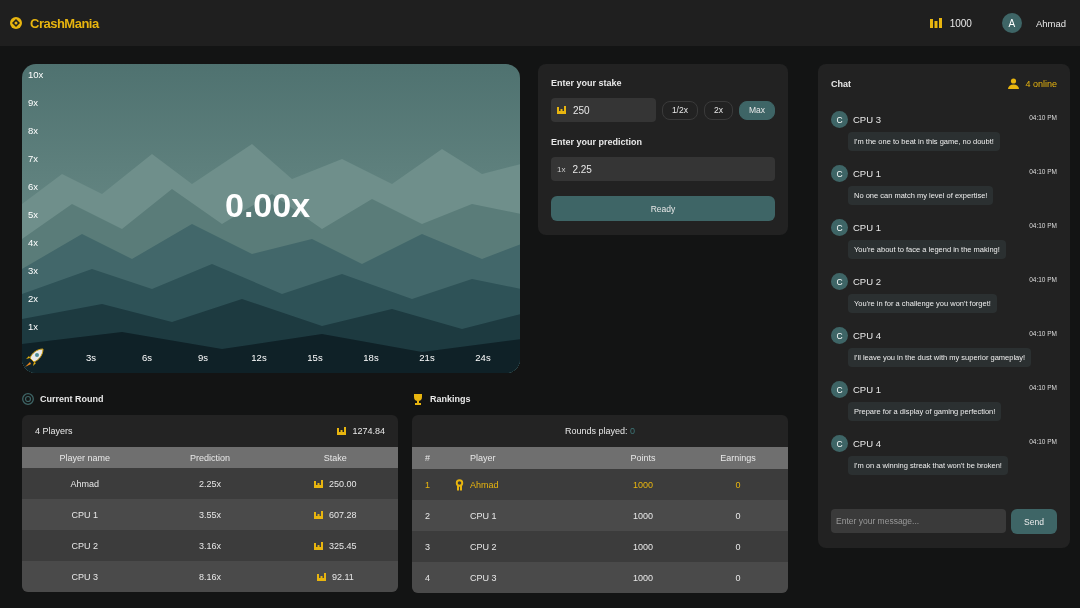  Describe the element at coordinates (33, 298) in the screenshot. I see `y-axis-label: 2x` at that location.